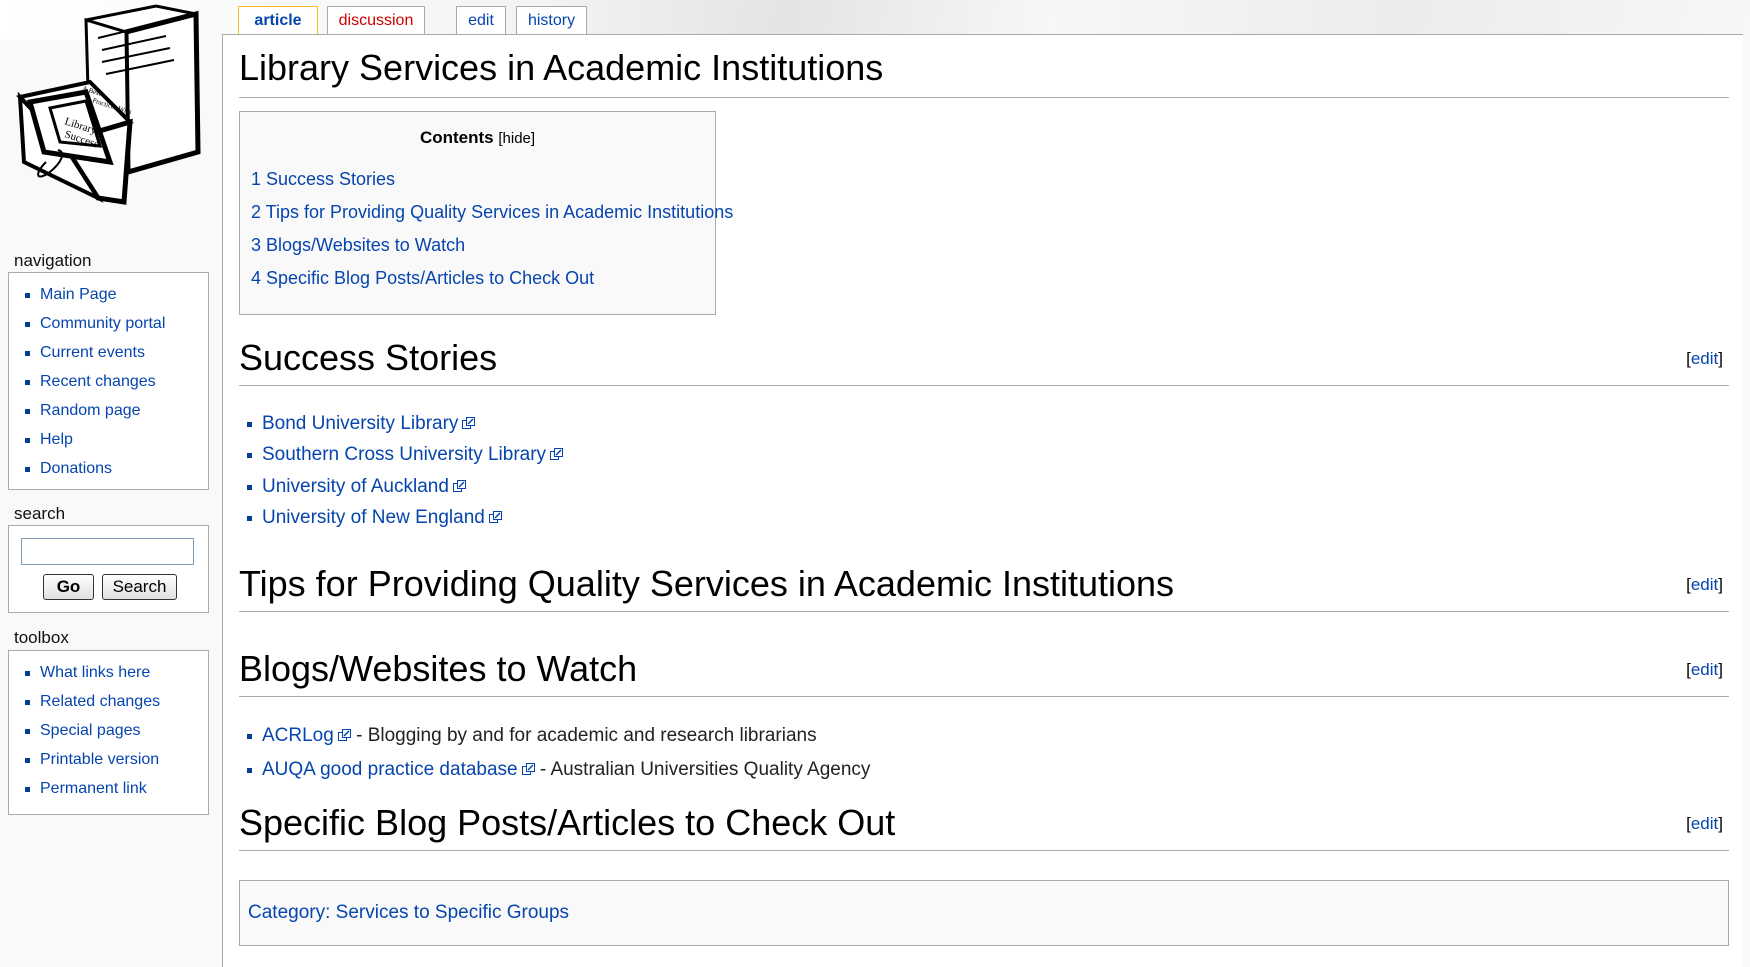 The width and height of the screenshot is (1750, 967). I want to click on heading-blogs: Blogs/Websites to Watch [edit], so click(984, 672).